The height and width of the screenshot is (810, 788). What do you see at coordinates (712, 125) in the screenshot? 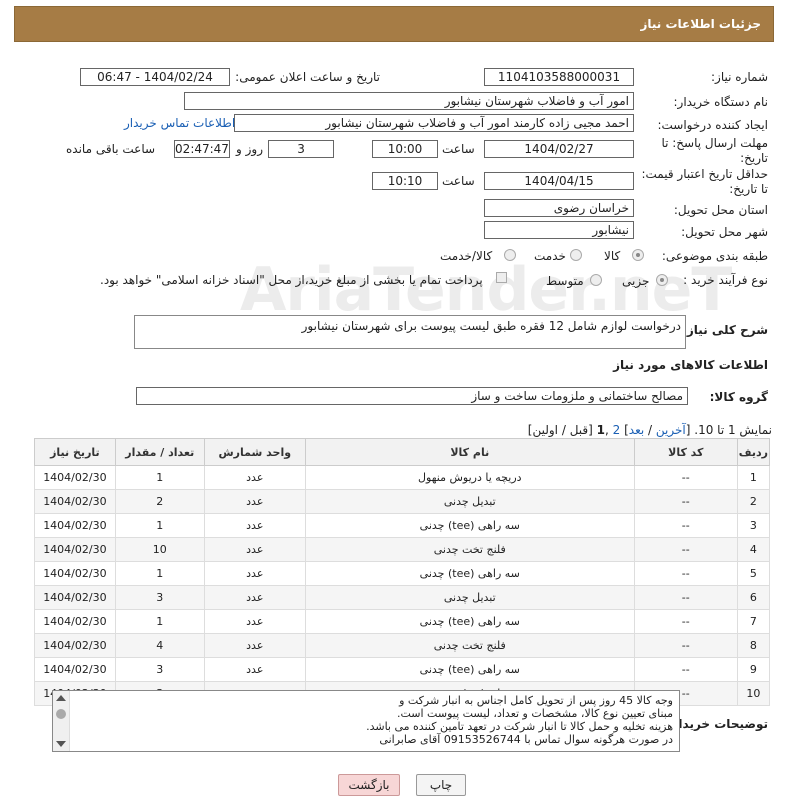
I see `creator-label: ایجاد کننده درخواست:` at bounding box center [712, 125].